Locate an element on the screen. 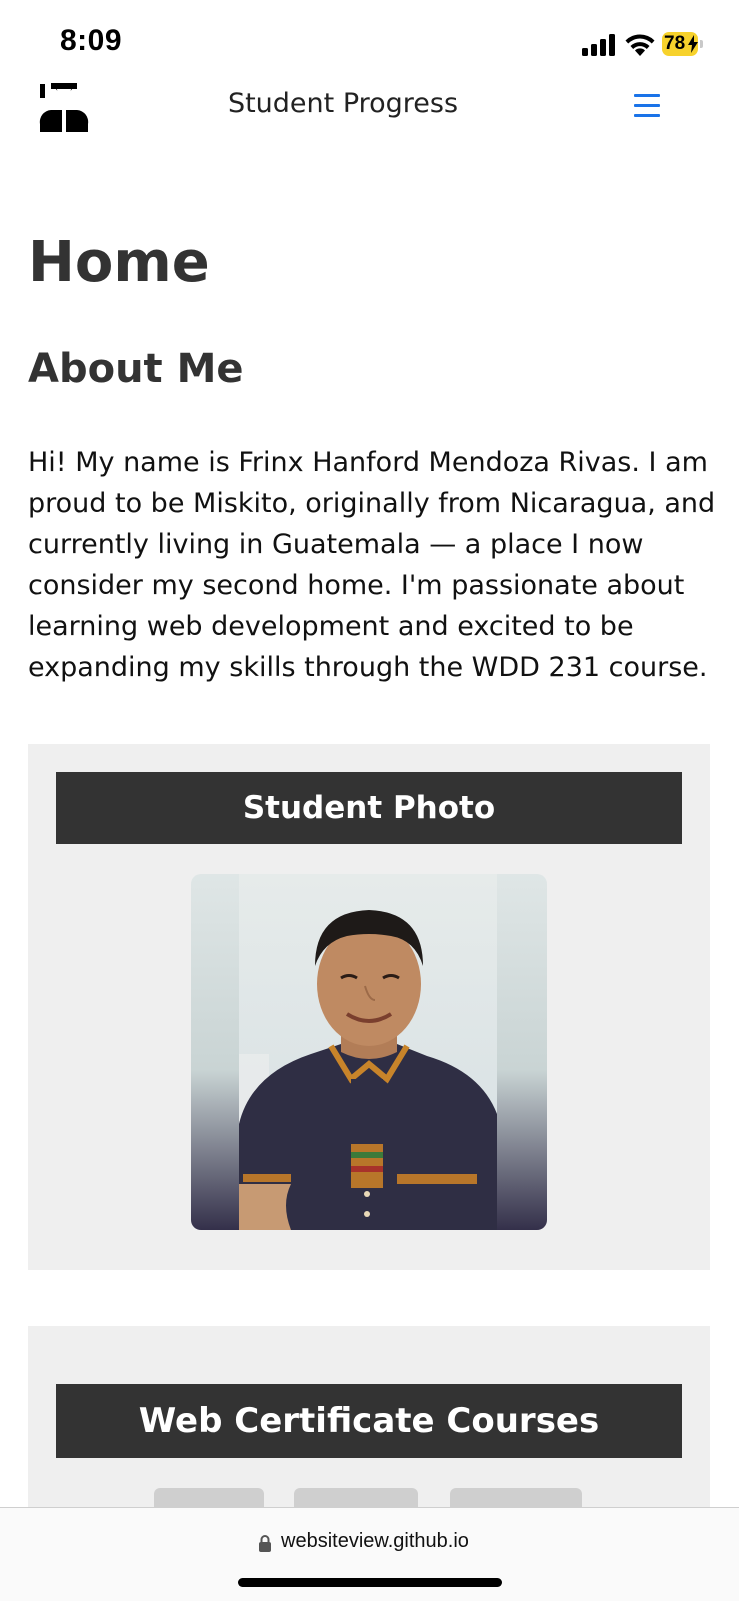 This screenshot has width=739, height=1601. page-title: Home is located at coordinates (119, 262).